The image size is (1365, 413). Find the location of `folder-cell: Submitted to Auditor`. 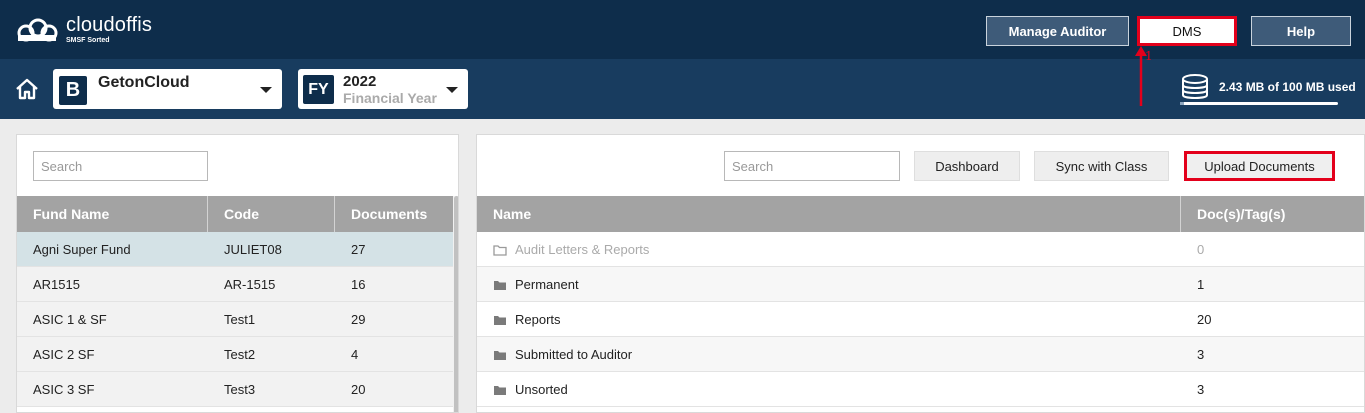

folder-cell: Submitted to Auditor is located at coordinates (554, 354).